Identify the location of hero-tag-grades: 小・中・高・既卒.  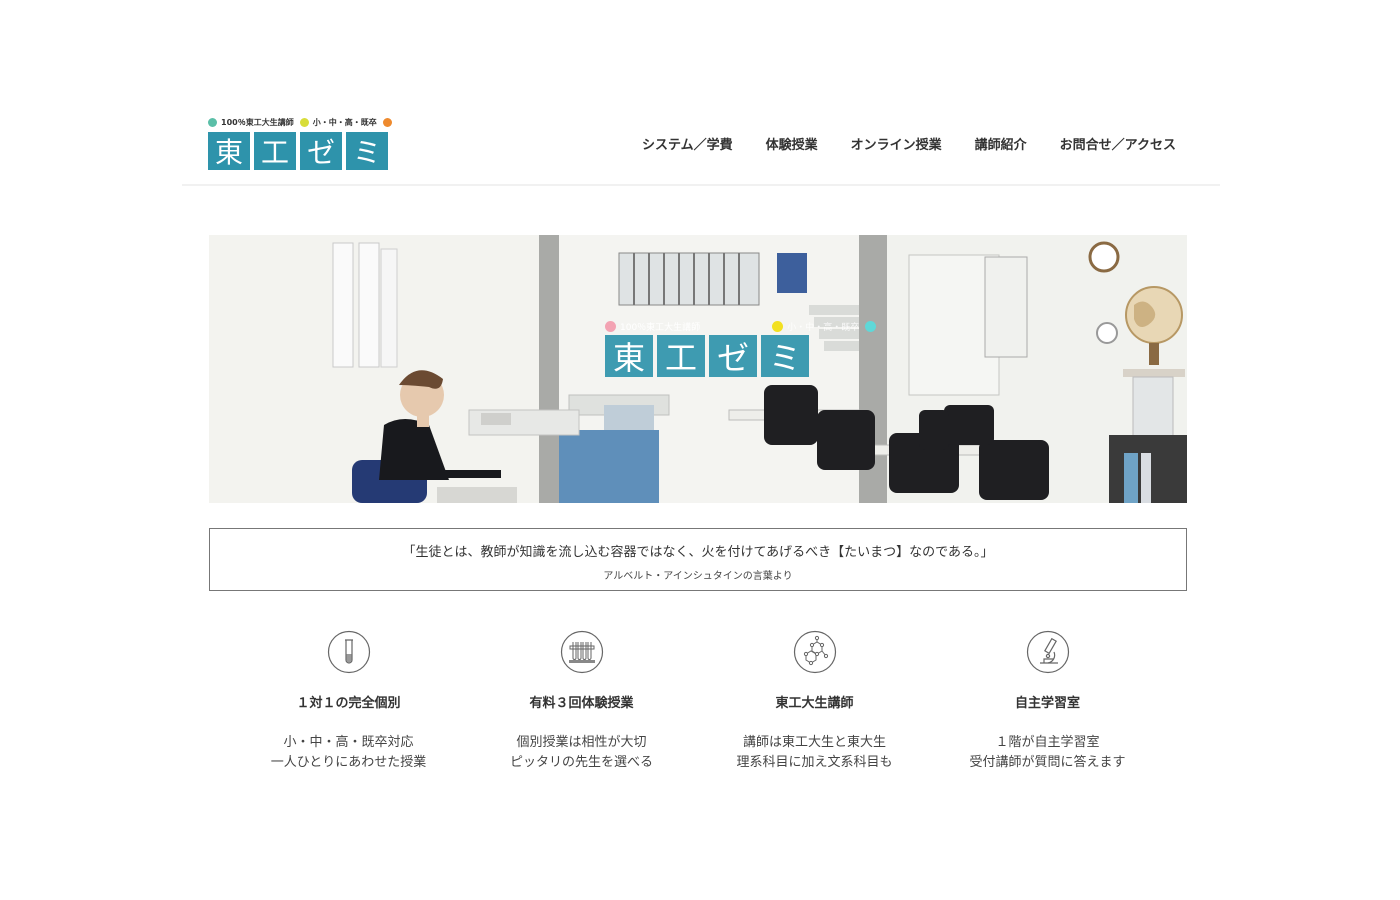
(823, 327).